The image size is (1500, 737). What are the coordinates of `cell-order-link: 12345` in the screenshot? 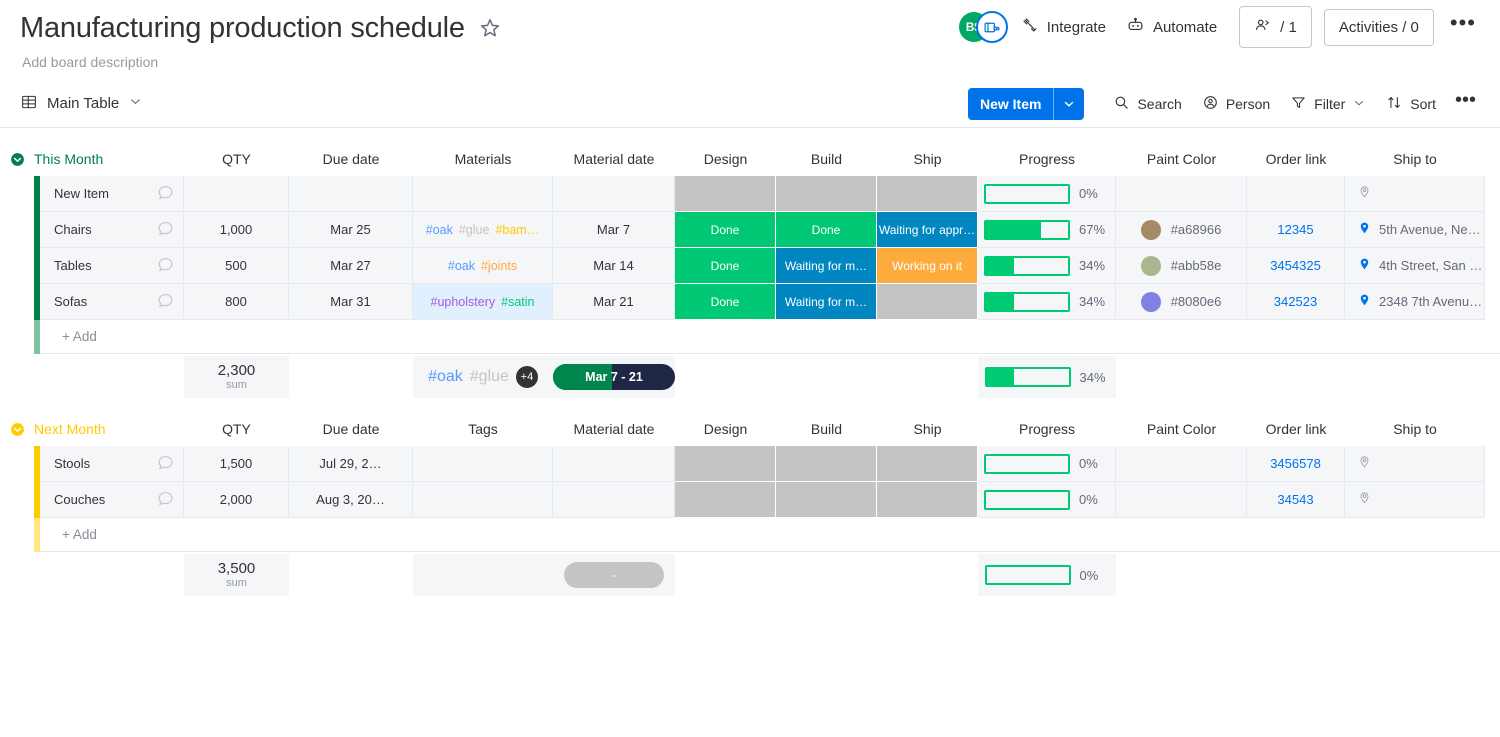 It's located at (1296, 230).